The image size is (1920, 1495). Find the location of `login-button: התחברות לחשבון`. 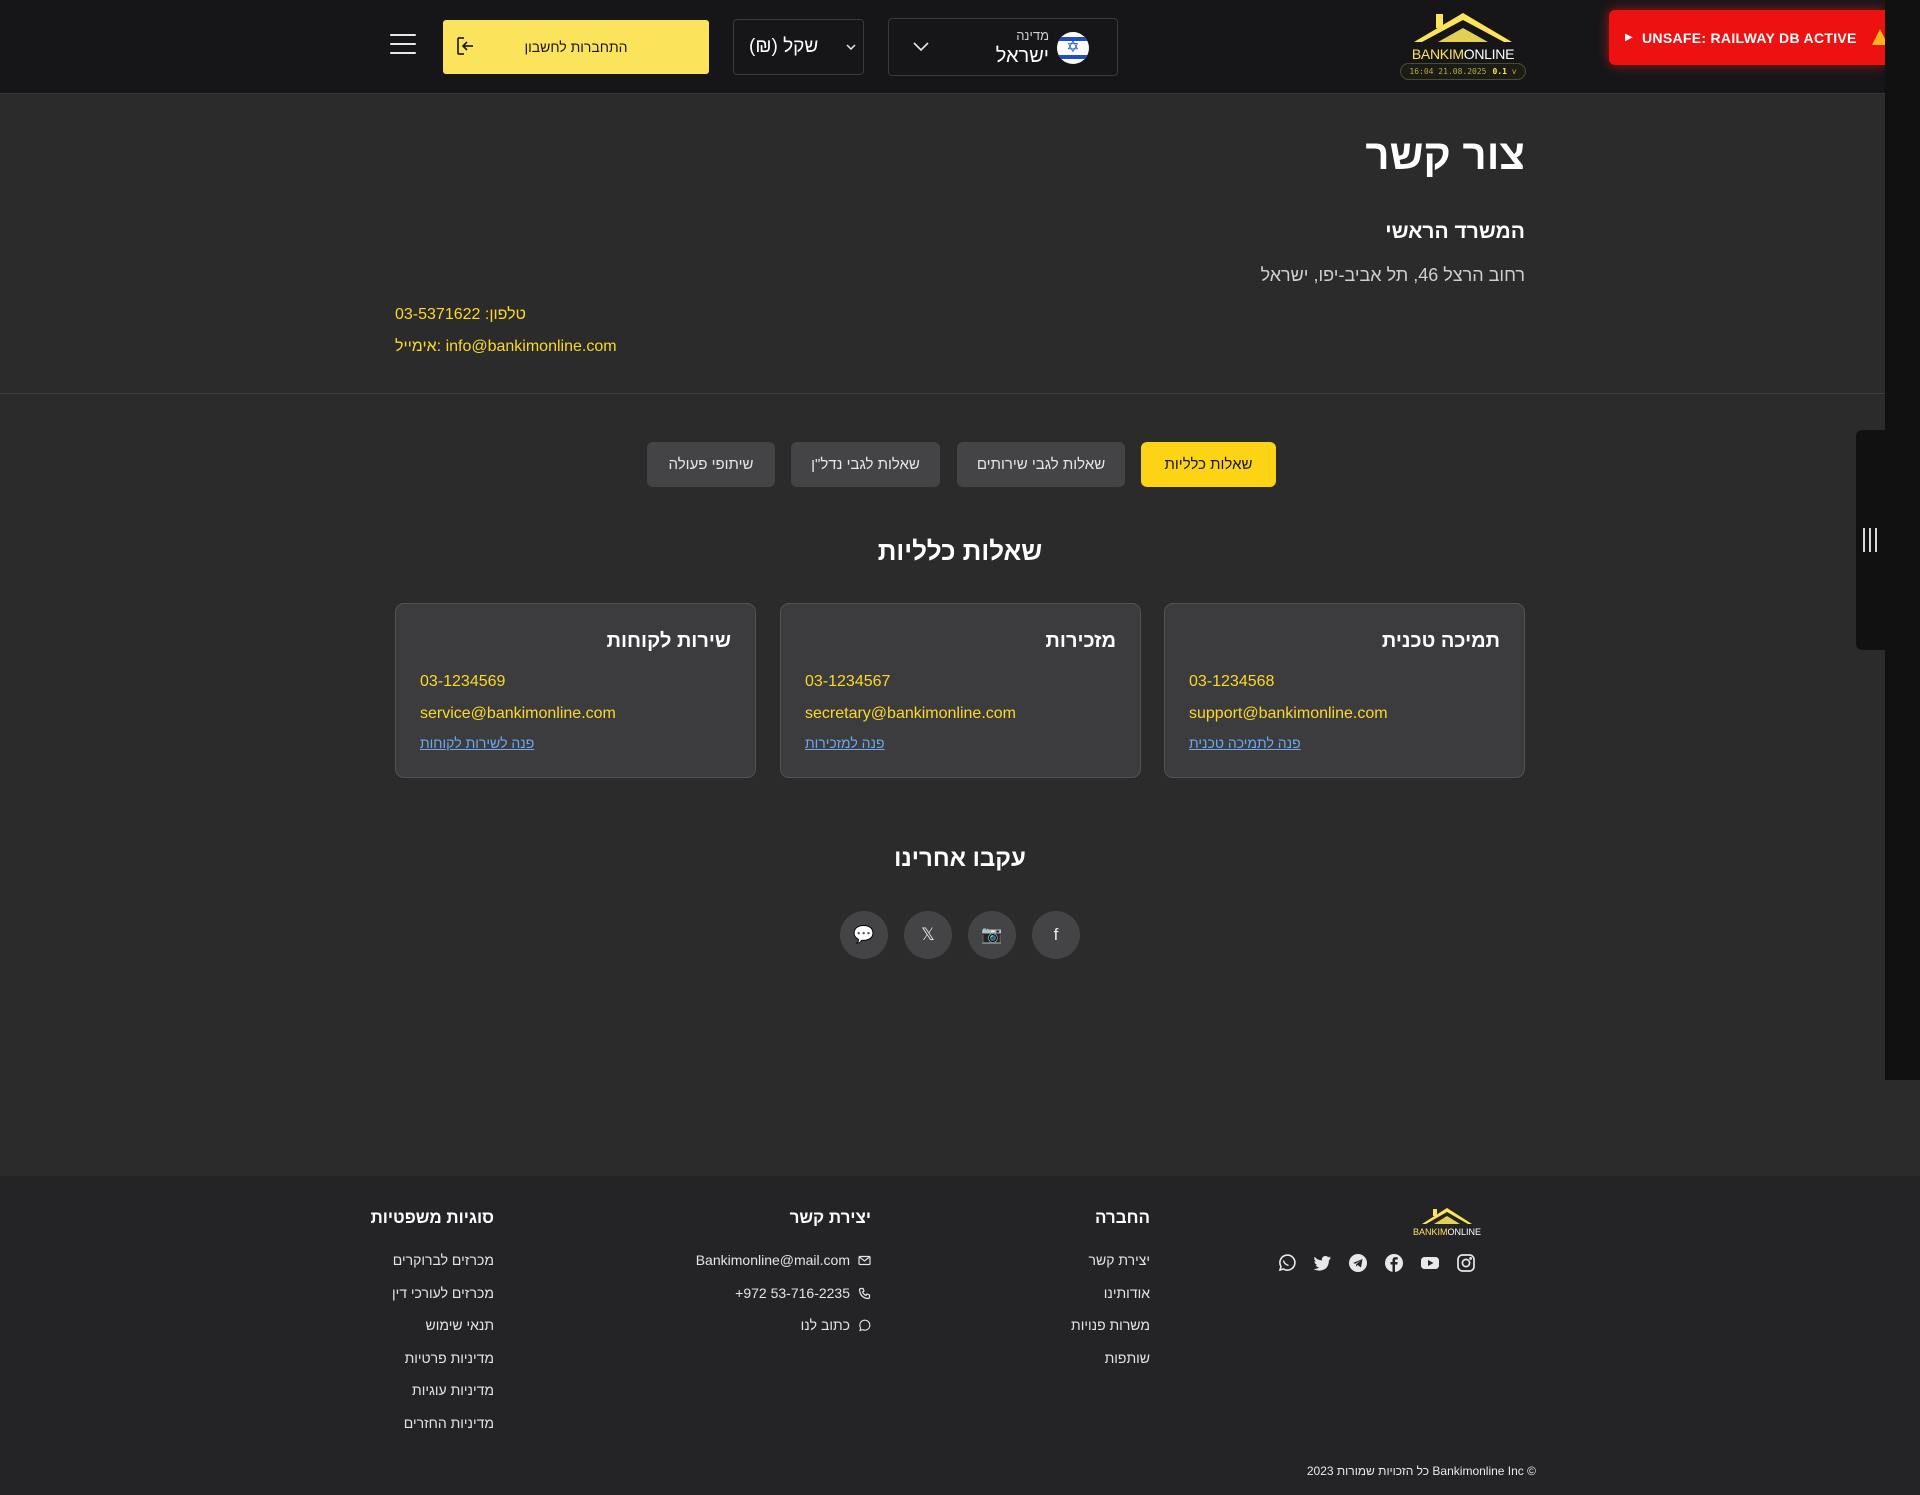

login-button: התחברות לחשבון is located at coordinates (576, 47).